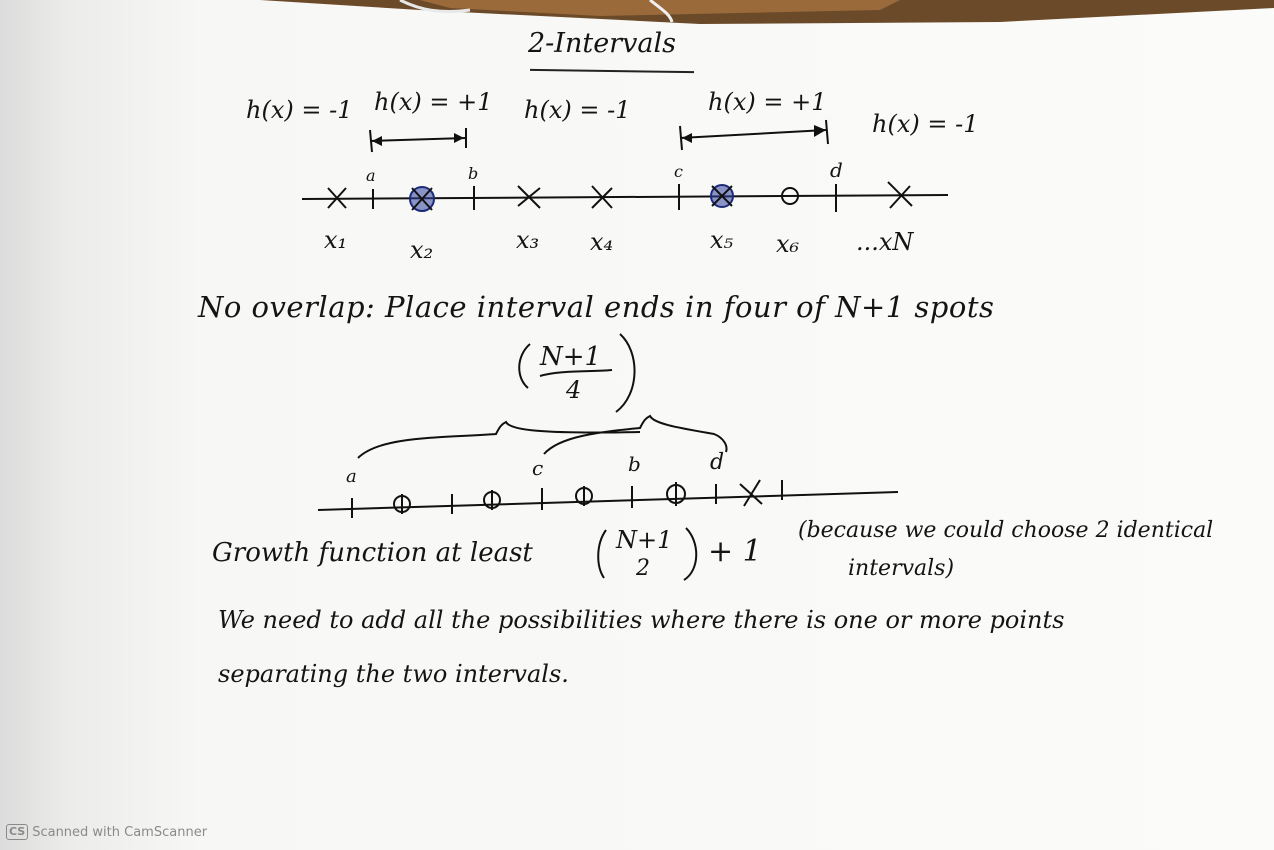  I want to click on growth-note-line2: intervals), so click(901, 568).